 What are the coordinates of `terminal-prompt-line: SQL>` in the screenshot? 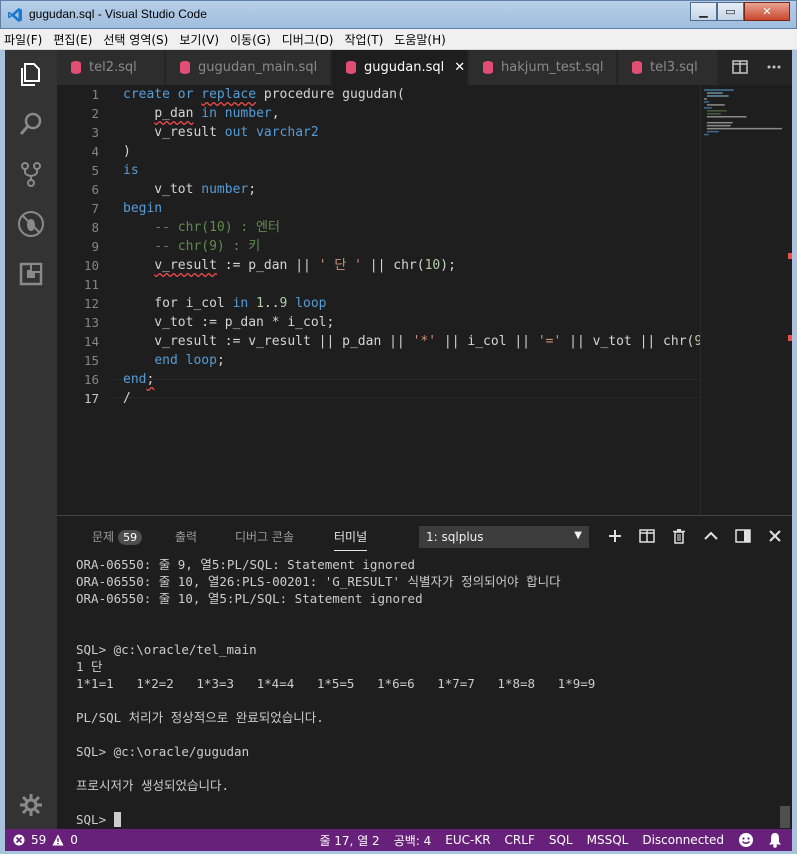 It's located at (426, 819).